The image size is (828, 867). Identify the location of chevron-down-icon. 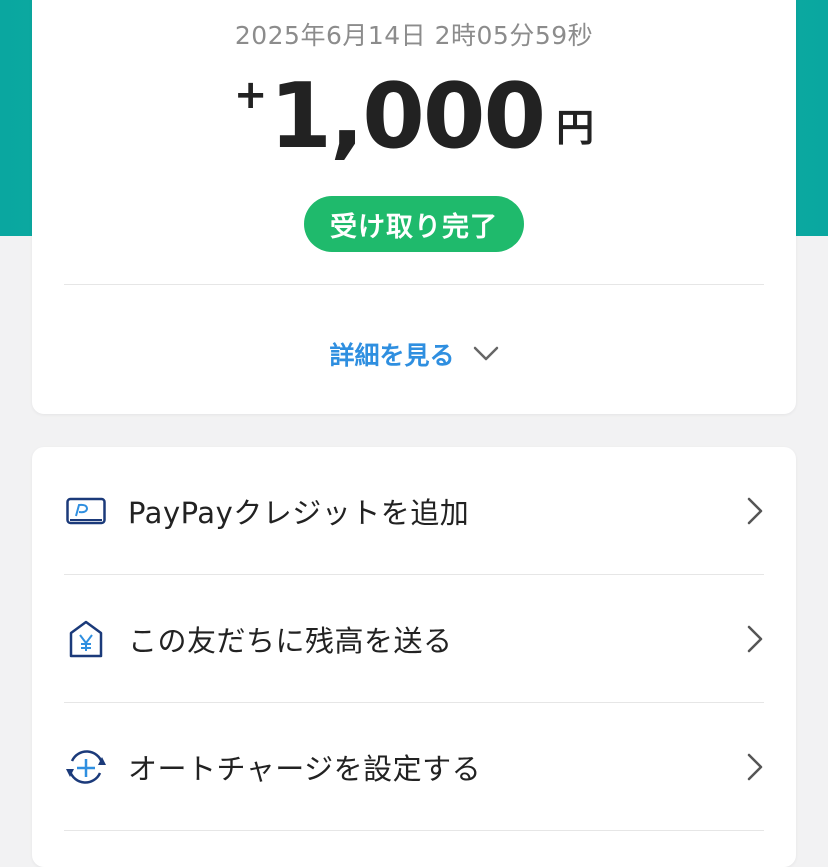
(486, 354).